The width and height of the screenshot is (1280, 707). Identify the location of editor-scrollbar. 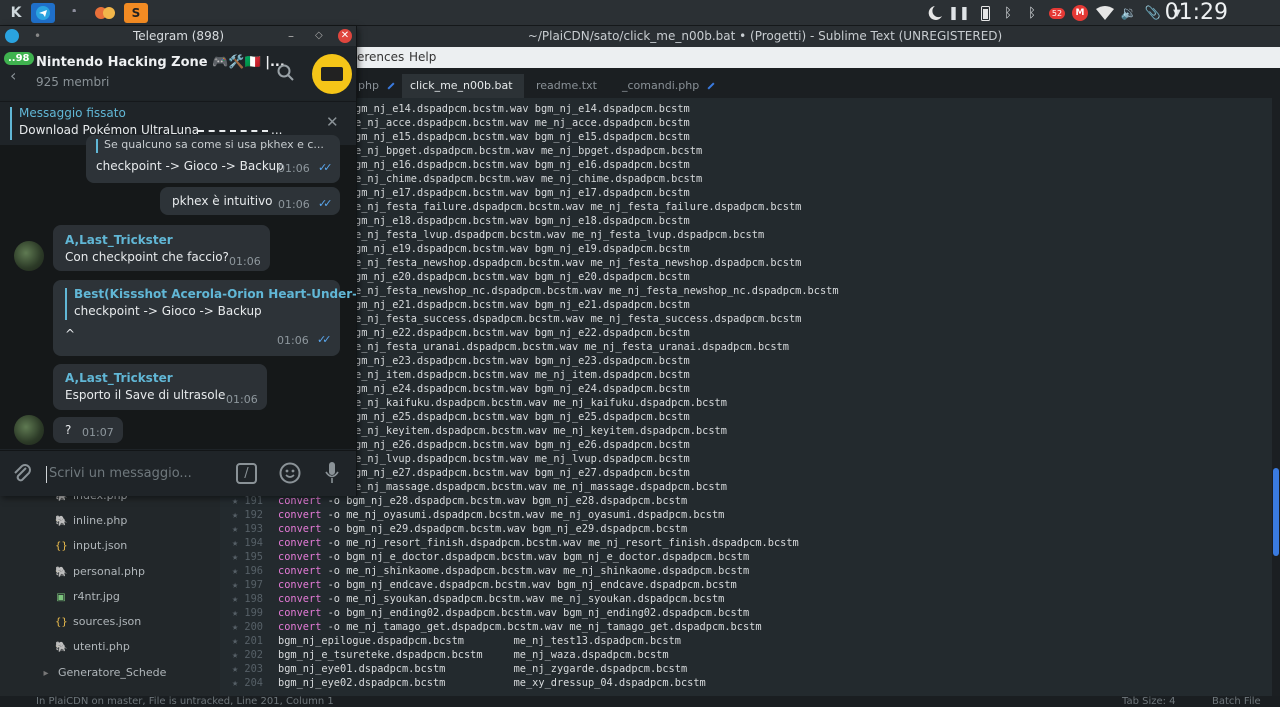
(1276, 397).